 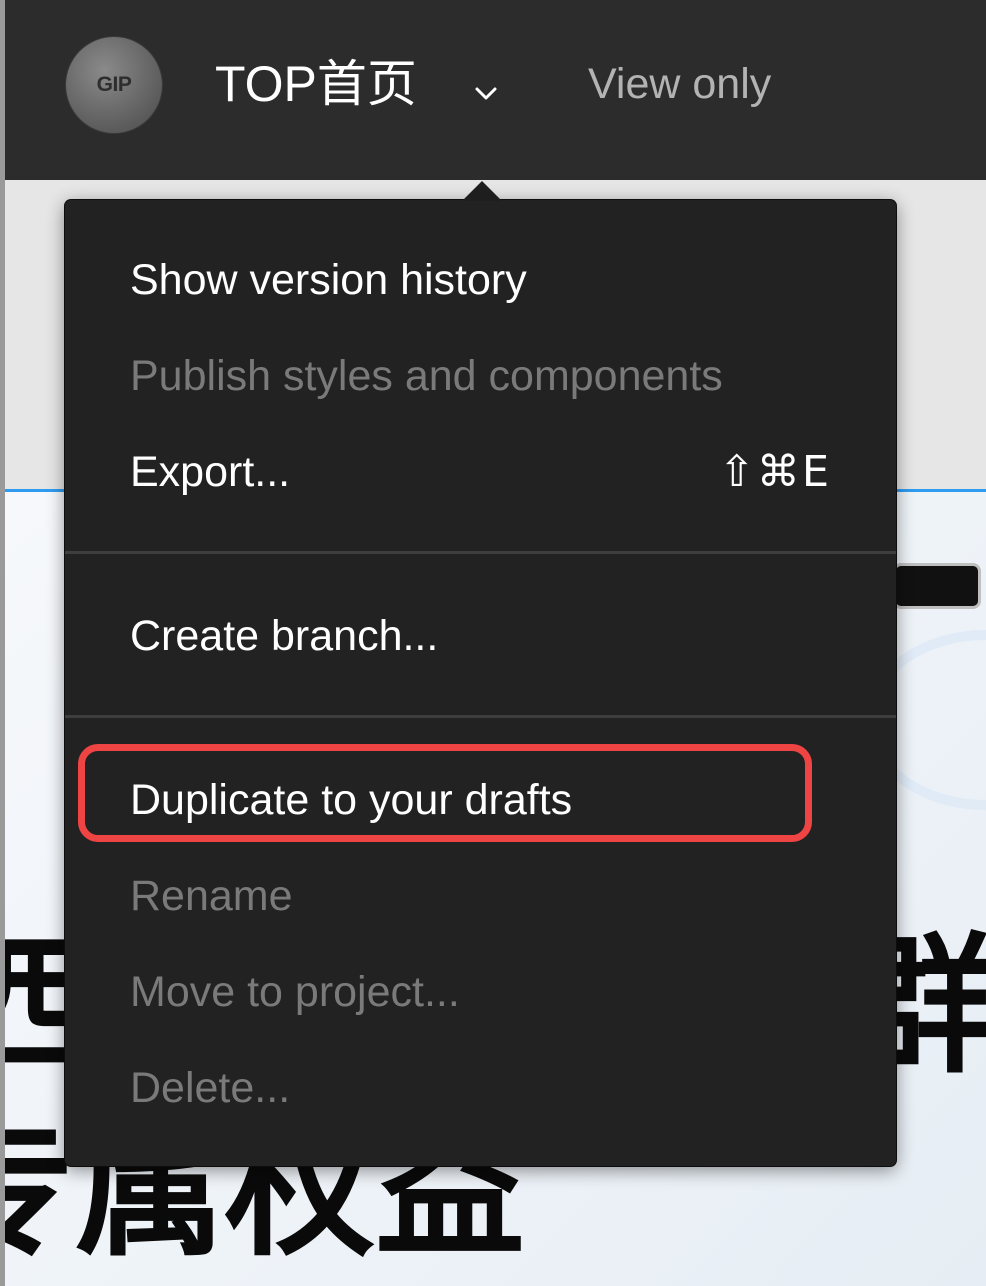 What do you see at coordinates (486, 93) in the screenshot?
I see `chevron-down-icon` at bounding box center [486, 93].